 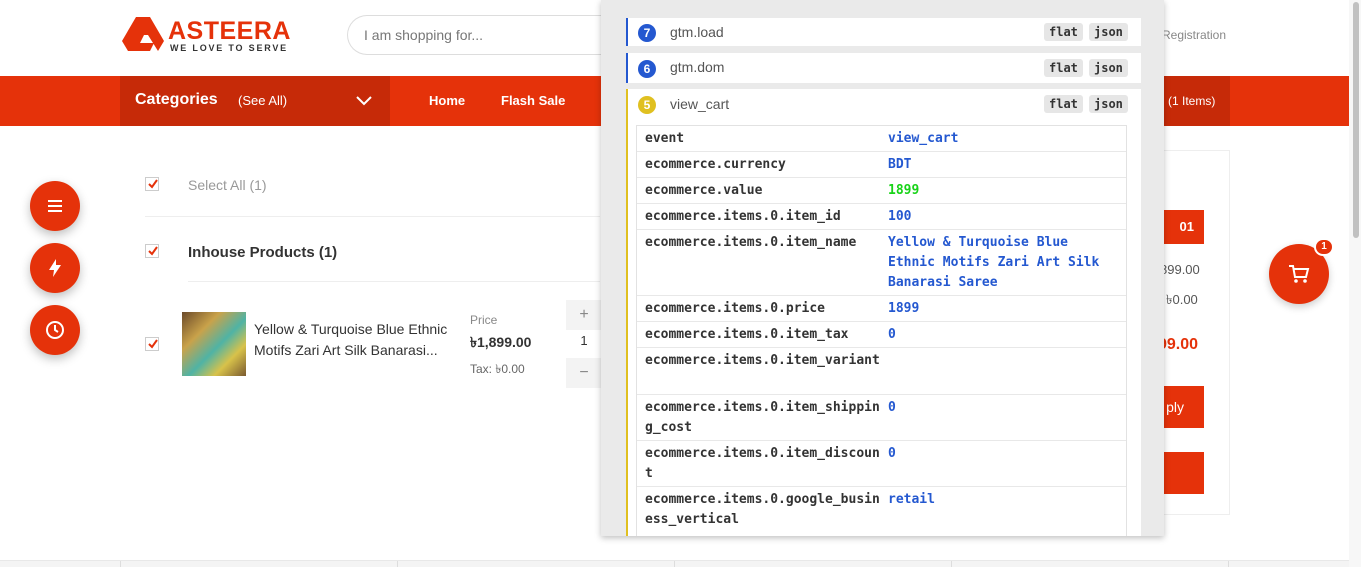 What do you see at coordinates (697, 67) in the screenshot?
I see `event-name: gtm.dom` at bounding box center [697, 67].